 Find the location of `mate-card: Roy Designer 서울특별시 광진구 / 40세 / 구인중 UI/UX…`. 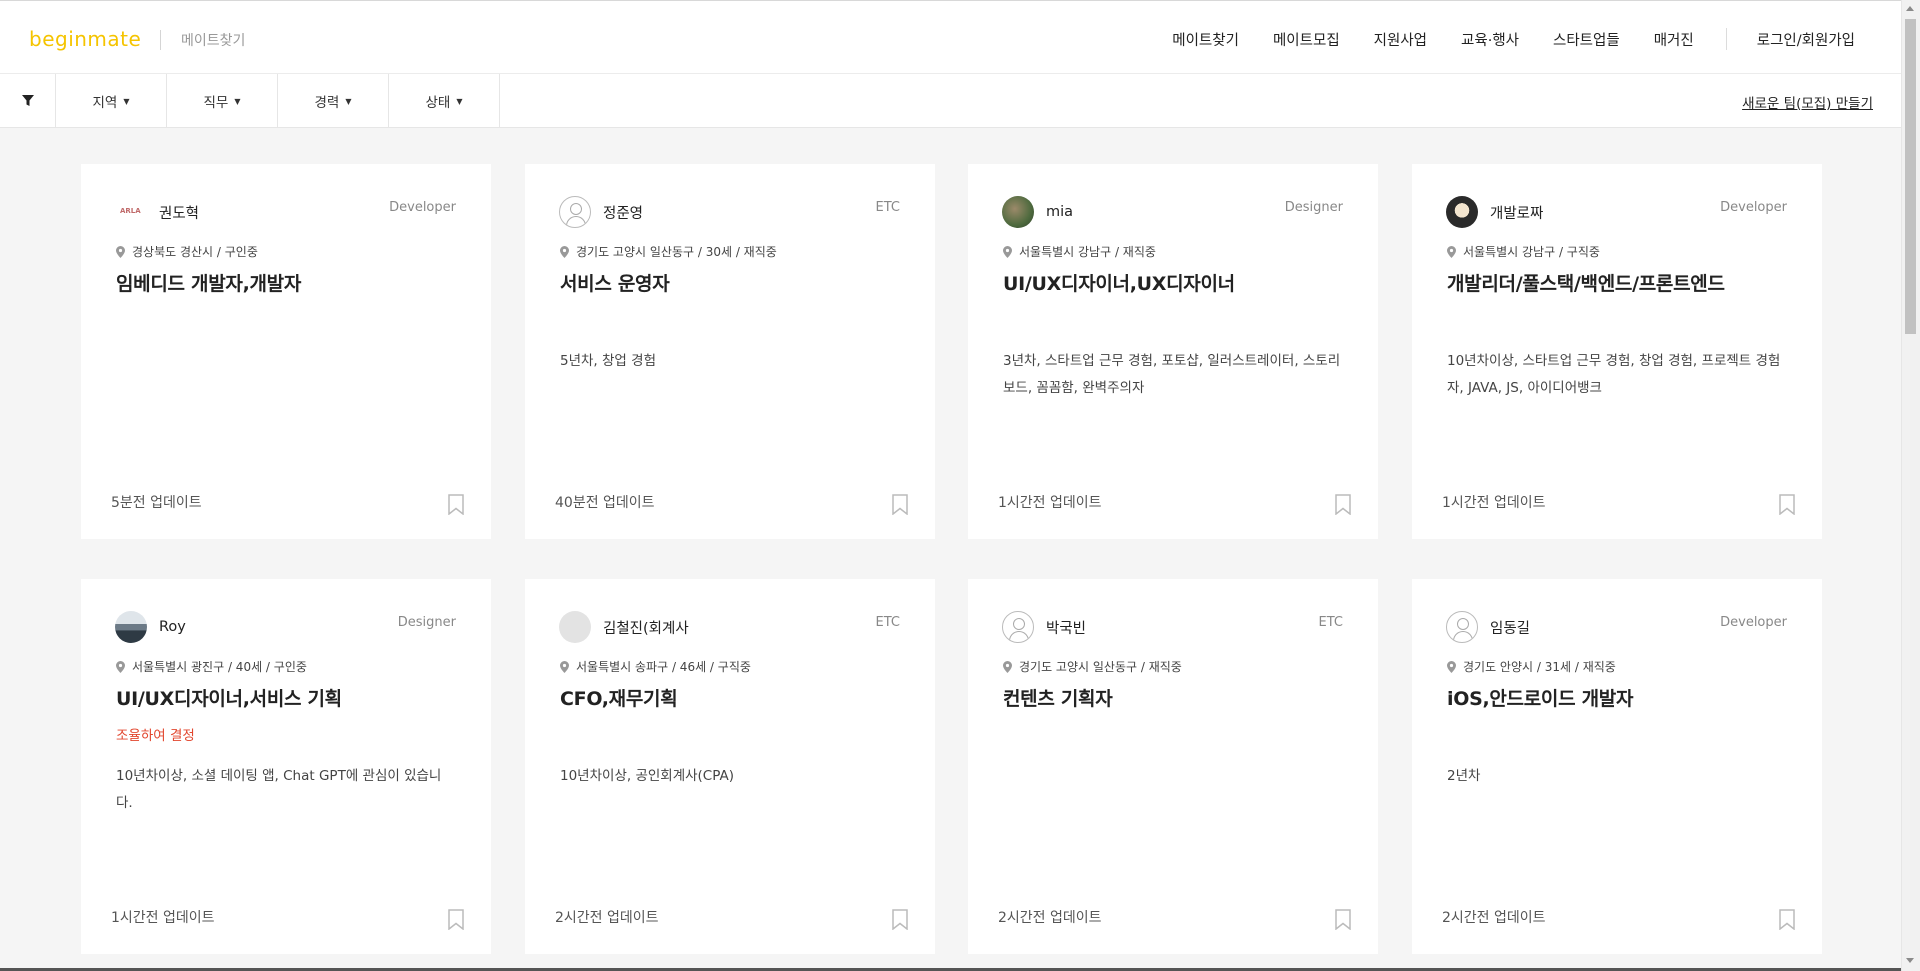

mate-card: Roy Designer 서울특별시 광진구 / 40세 / 구인중 UI/UX… is located at coordinates (286, 766).